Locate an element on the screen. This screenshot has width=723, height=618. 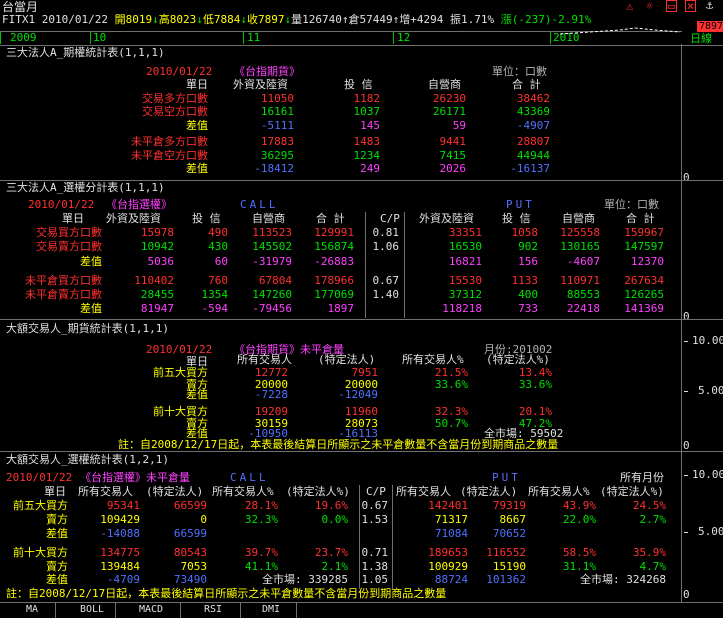
window-close-icon: × is located at coordinates (691, 6).